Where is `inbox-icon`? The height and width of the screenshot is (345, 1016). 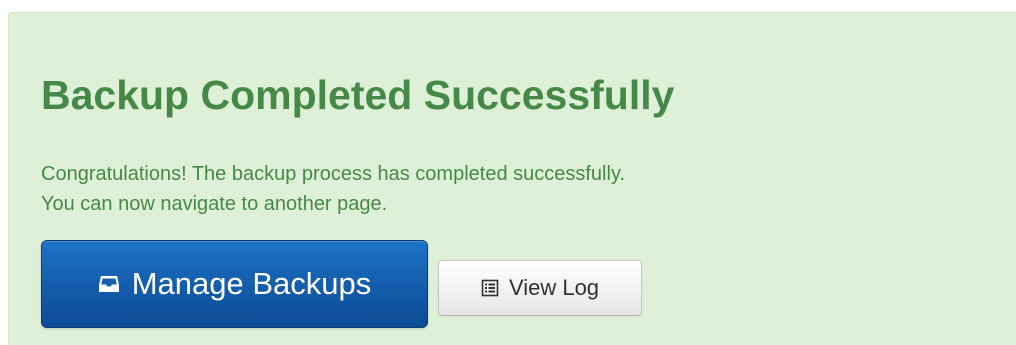
inbox-icon is located at coordinates (109, 284).